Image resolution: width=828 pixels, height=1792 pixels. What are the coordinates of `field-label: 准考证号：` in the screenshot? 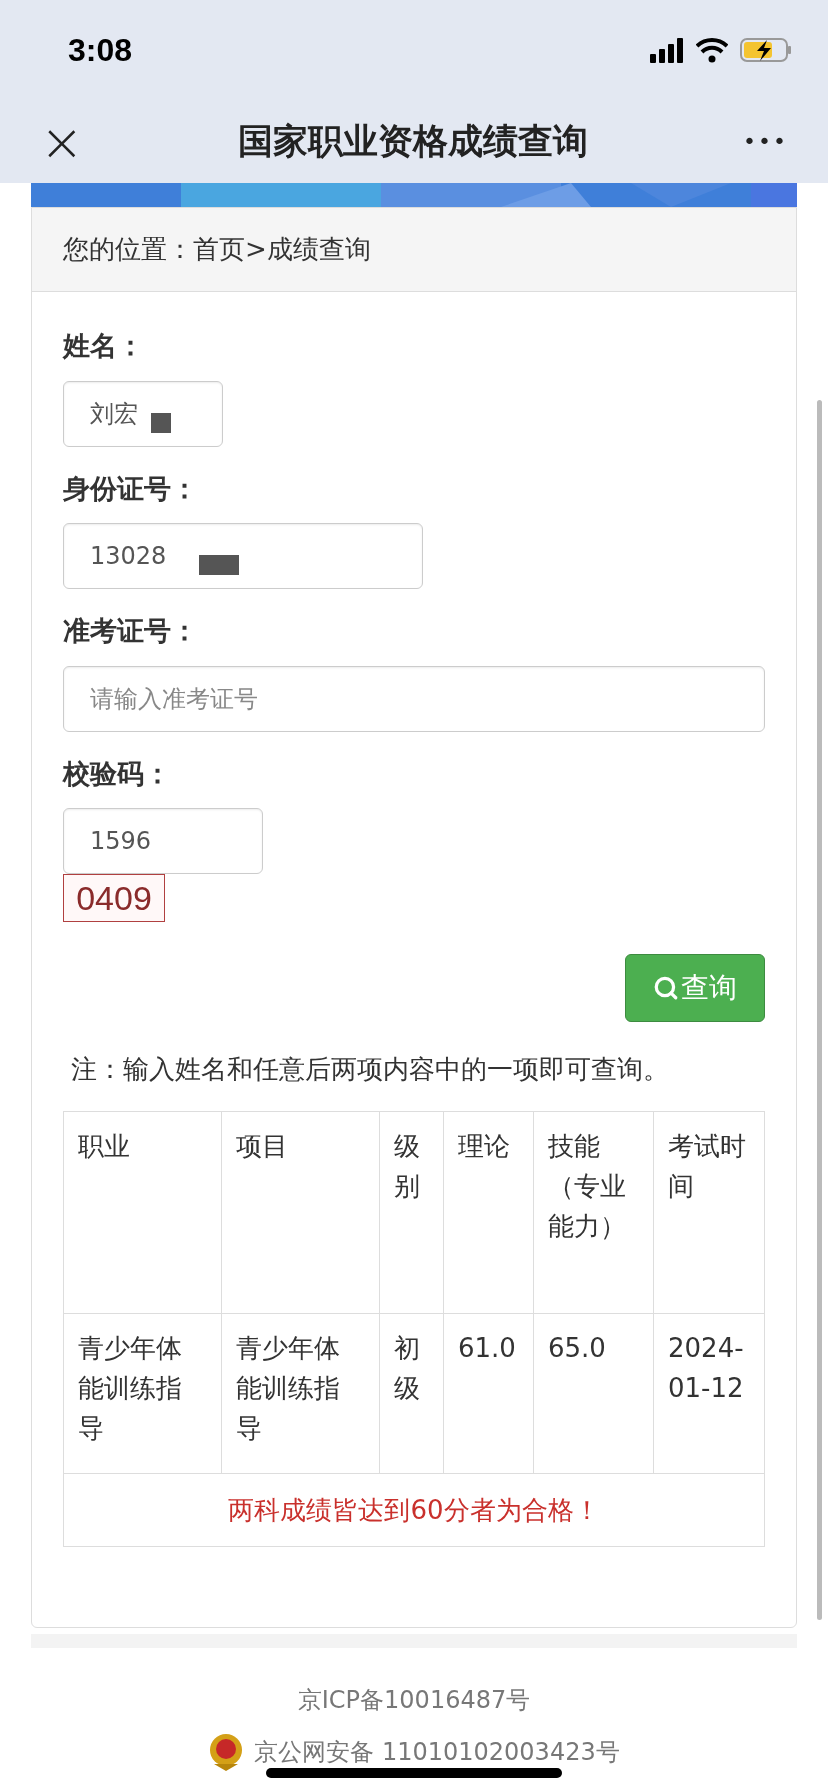 It's located at (131, 631).